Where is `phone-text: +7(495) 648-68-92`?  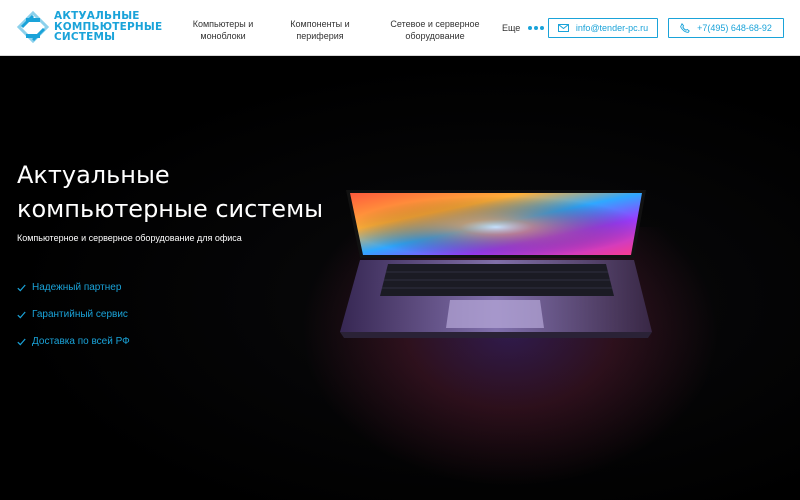 phone-text: +7(495) 648-68-92 is located at coordinates (734, 28).